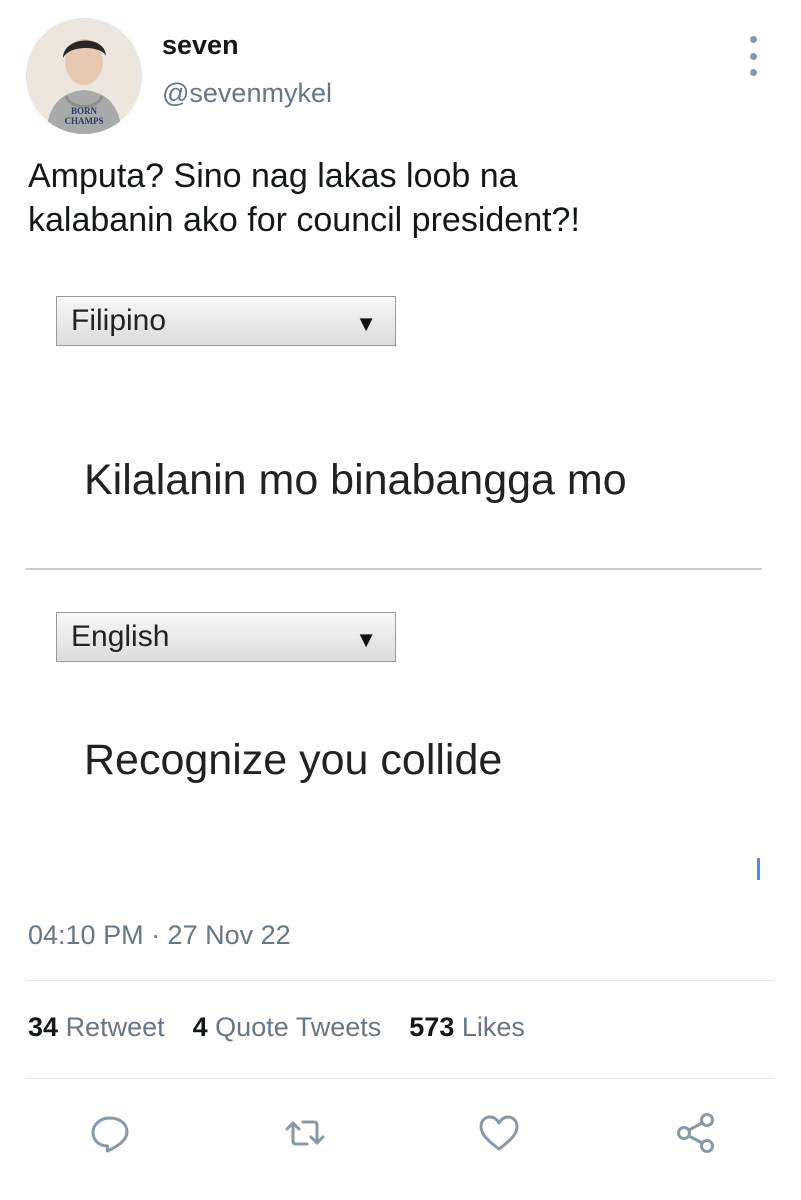 This screenshot has width=801, height=1200. I want to click on svg-text: BORN, so click(84, 111).